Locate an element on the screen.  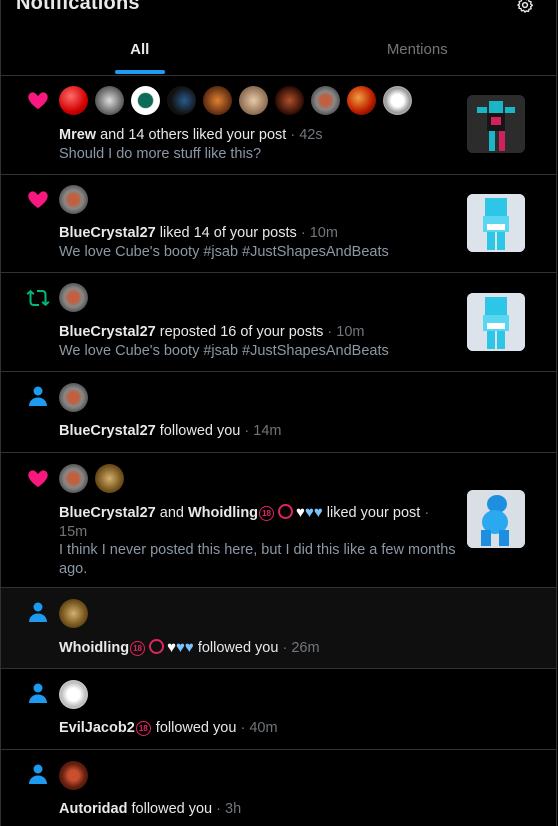
notifications-header: Notifications All Mentions is located at coordinates (278, 38).